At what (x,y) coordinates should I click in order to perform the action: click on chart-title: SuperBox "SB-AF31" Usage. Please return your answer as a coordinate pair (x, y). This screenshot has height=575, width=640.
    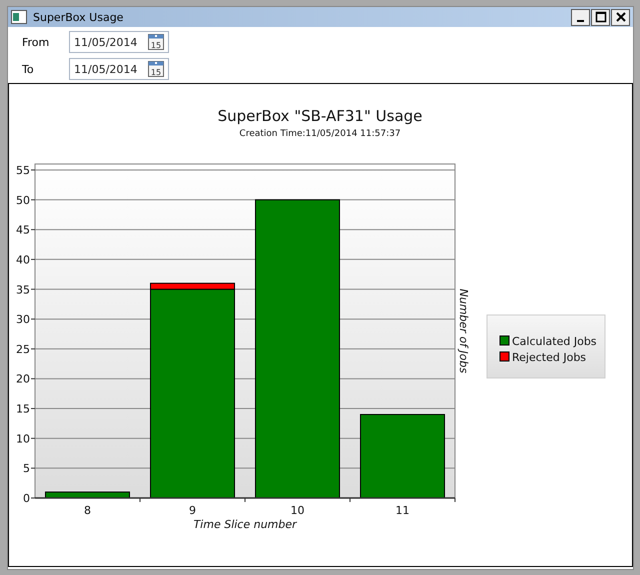
    Looking at the image, I should click on (320, 116).